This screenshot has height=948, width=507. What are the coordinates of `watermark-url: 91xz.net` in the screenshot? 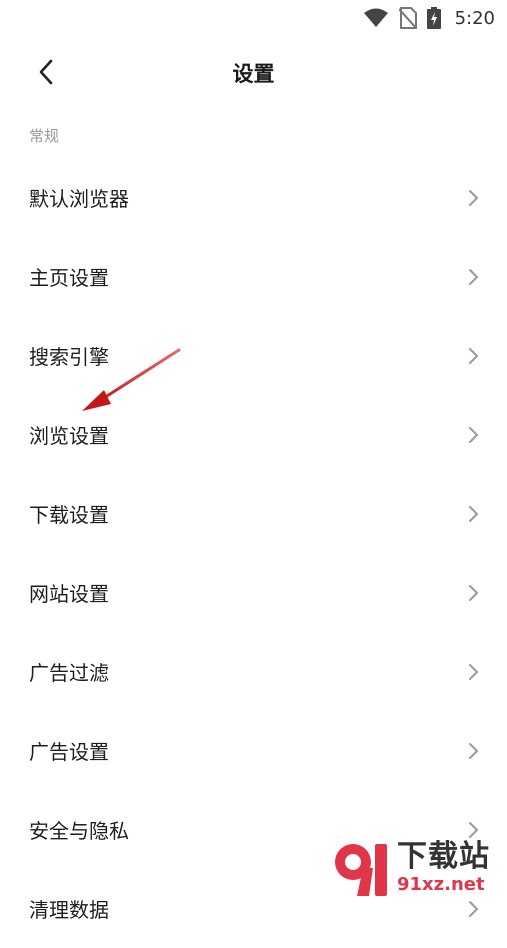 It's located at (441, 884).